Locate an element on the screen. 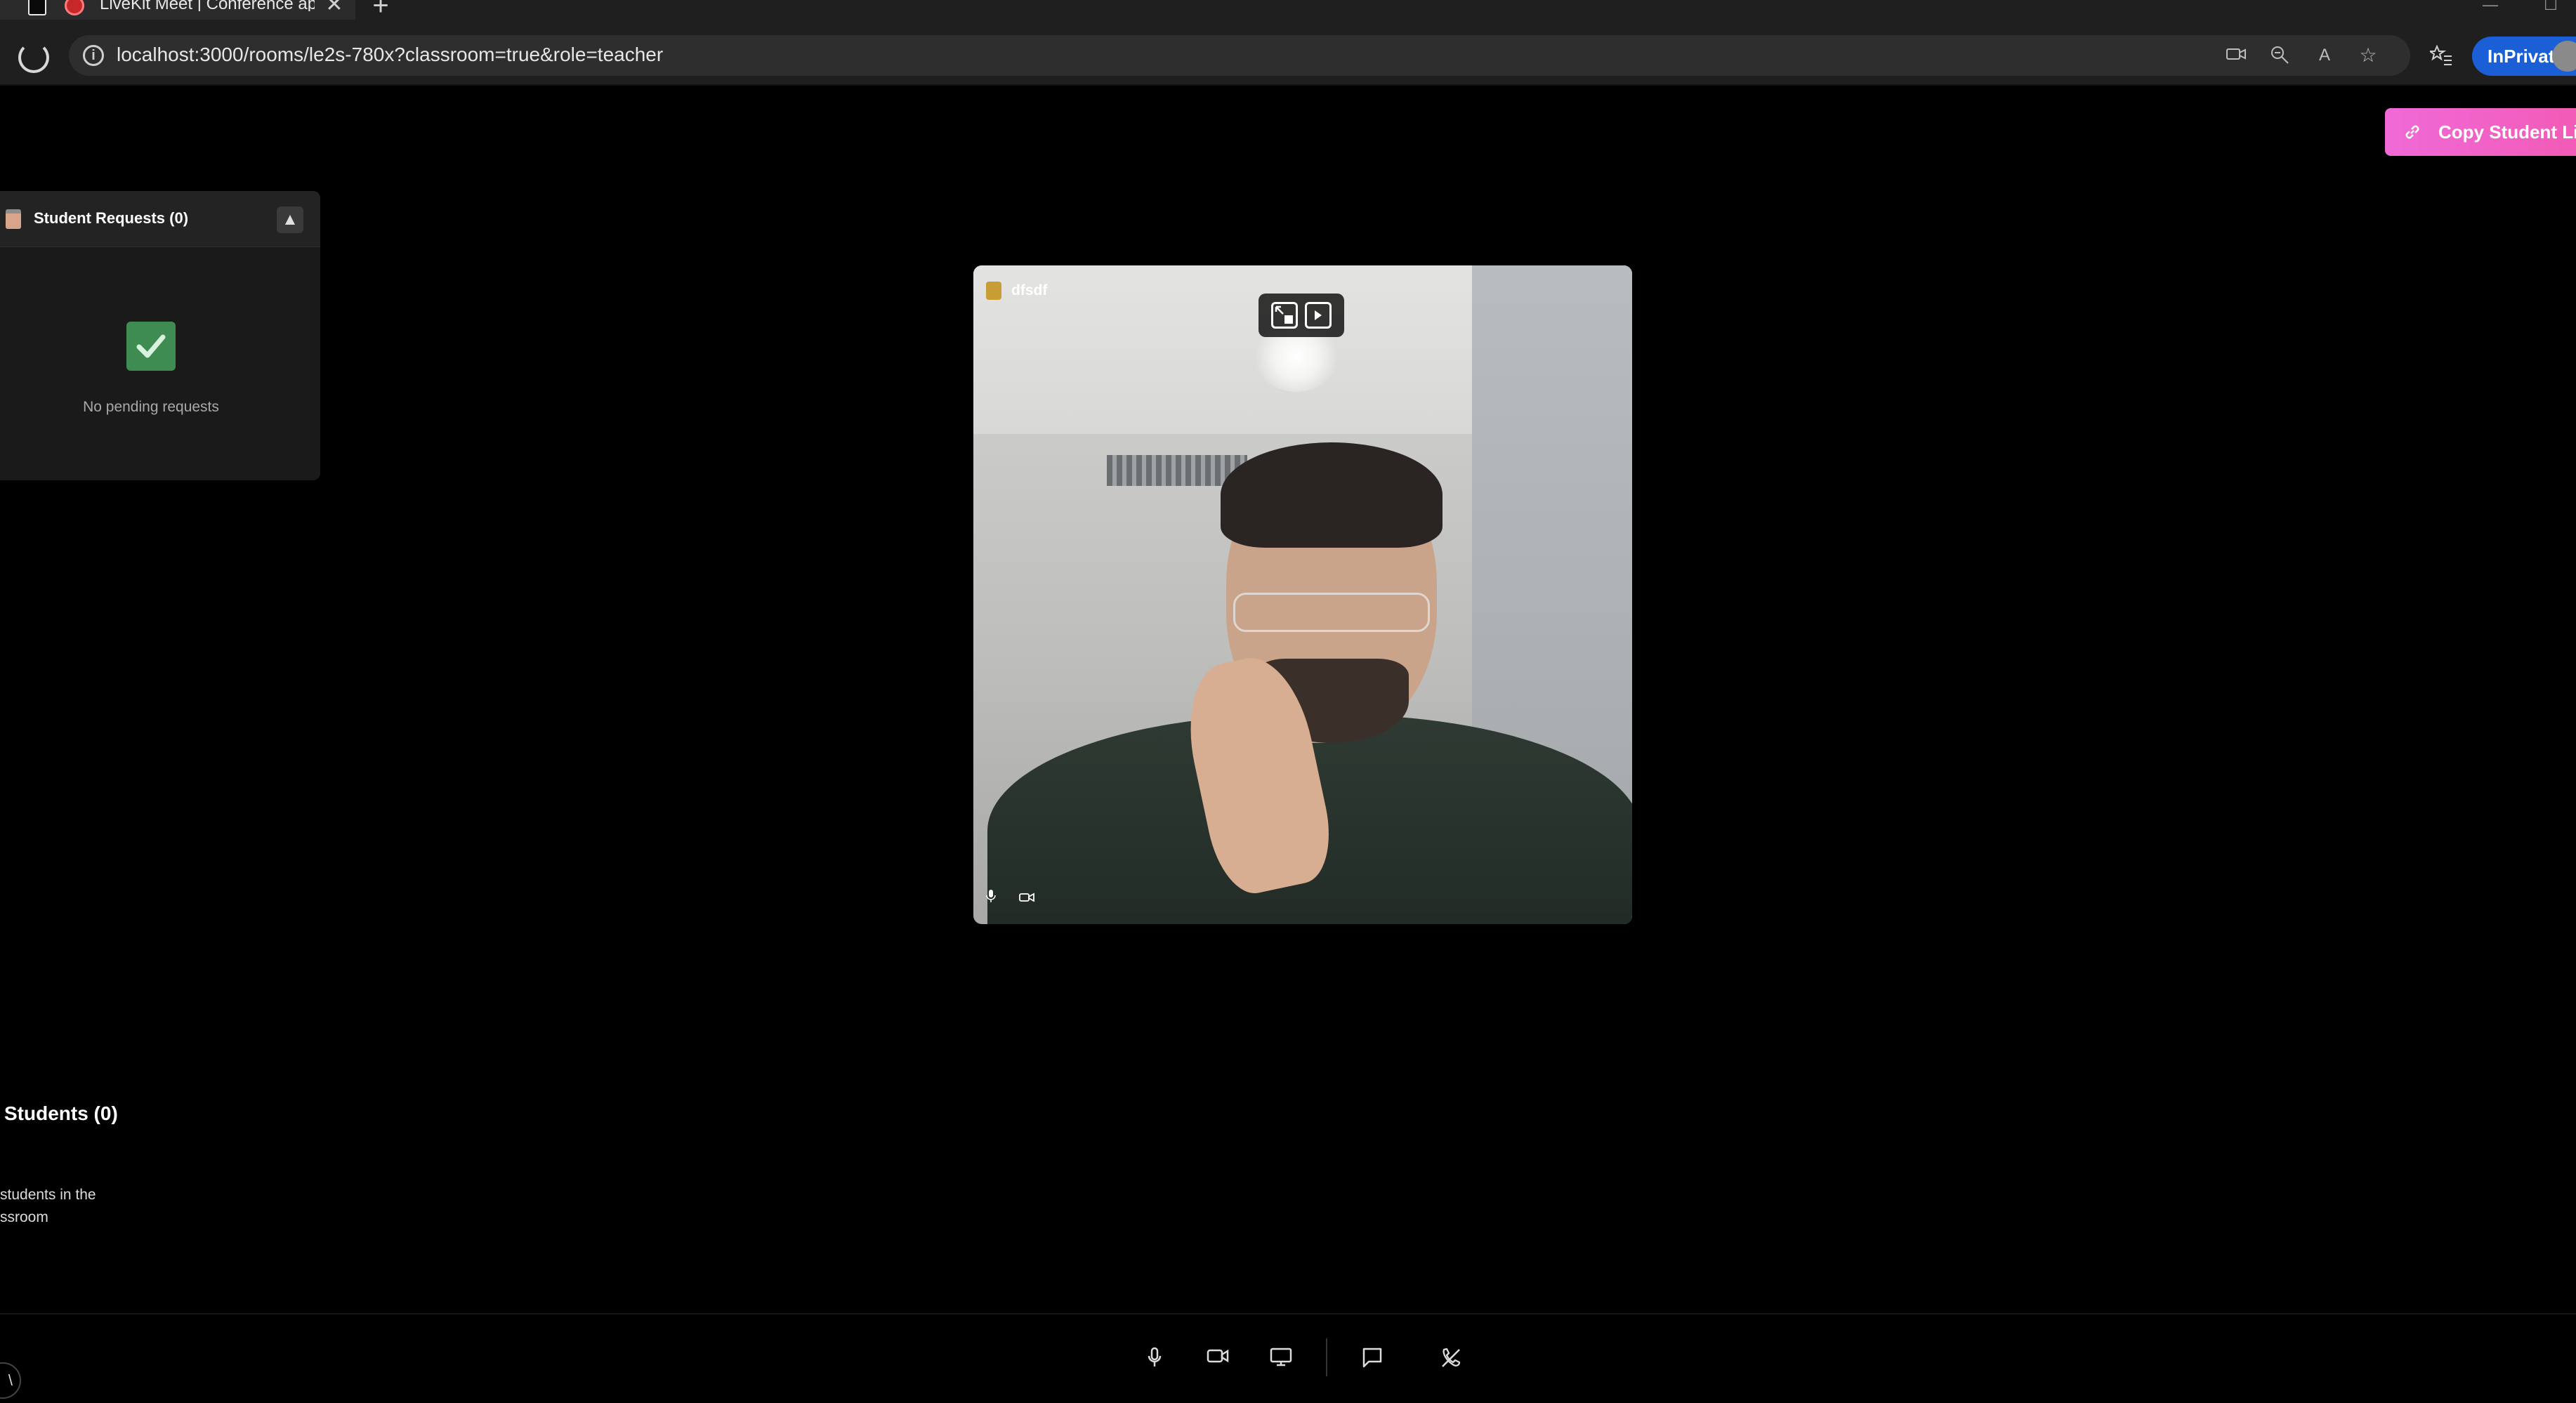 The height and width of the screenshot is (1403, 2576). recording-indicator-icon is located at coordinates (74, 7).